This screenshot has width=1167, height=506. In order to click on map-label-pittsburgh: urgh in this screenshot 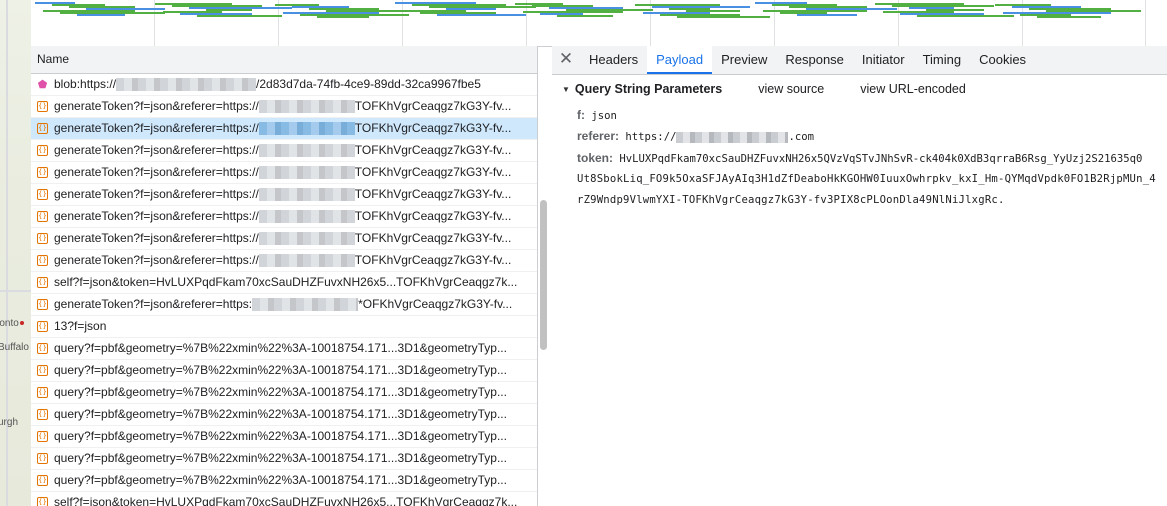, I will do `click(9, 422)`.